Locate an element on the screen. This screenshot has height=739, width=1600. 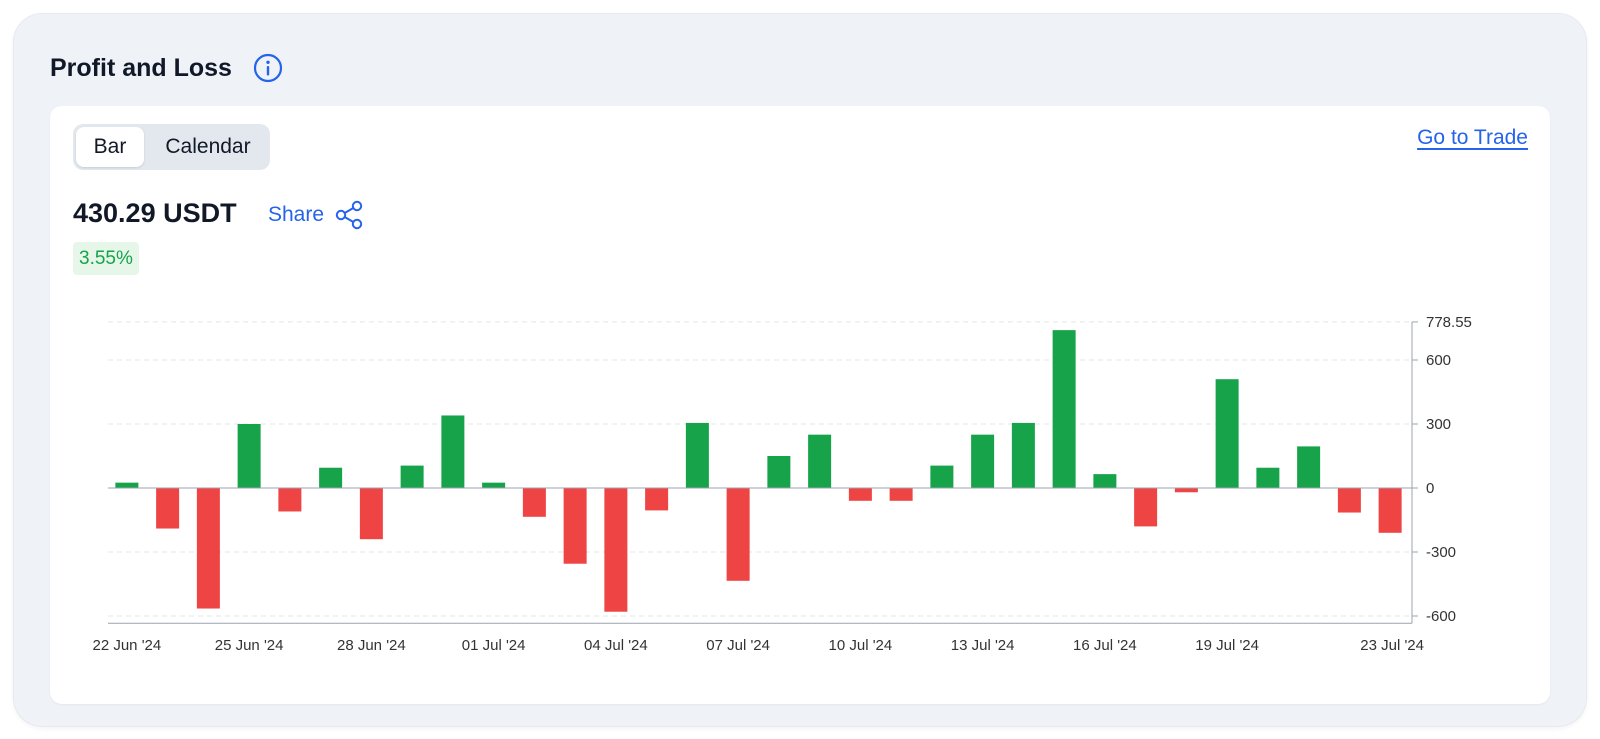
y-tick-label: -600 is located at coordinates (1441, 616).